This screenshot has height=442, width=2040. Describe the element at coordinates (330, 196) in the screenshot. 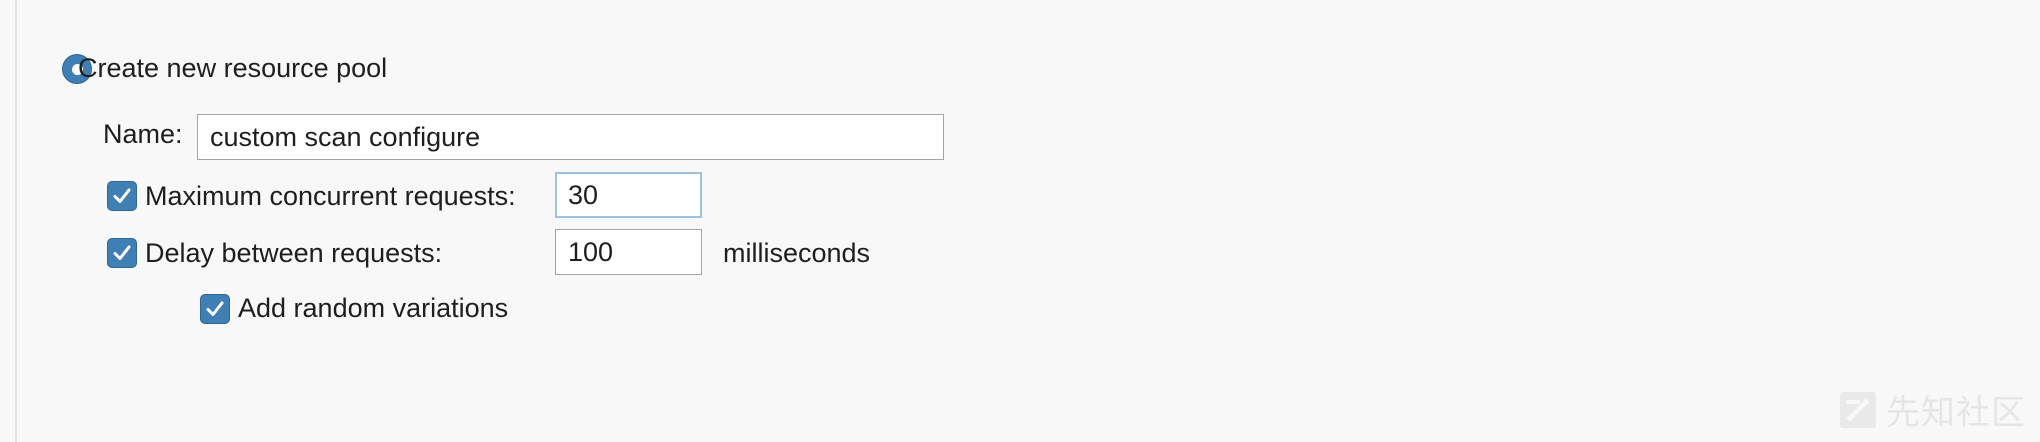

I see `max-concurrent-label: Maximum concurrent requests:` at that location.